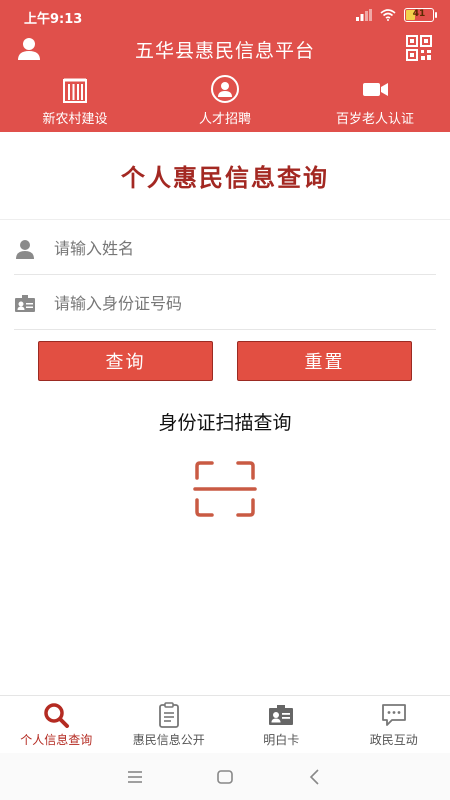  What do you see at coordinates (239, 248) in the screenshot?
I see `name-input` at bounding box center [239, 248].